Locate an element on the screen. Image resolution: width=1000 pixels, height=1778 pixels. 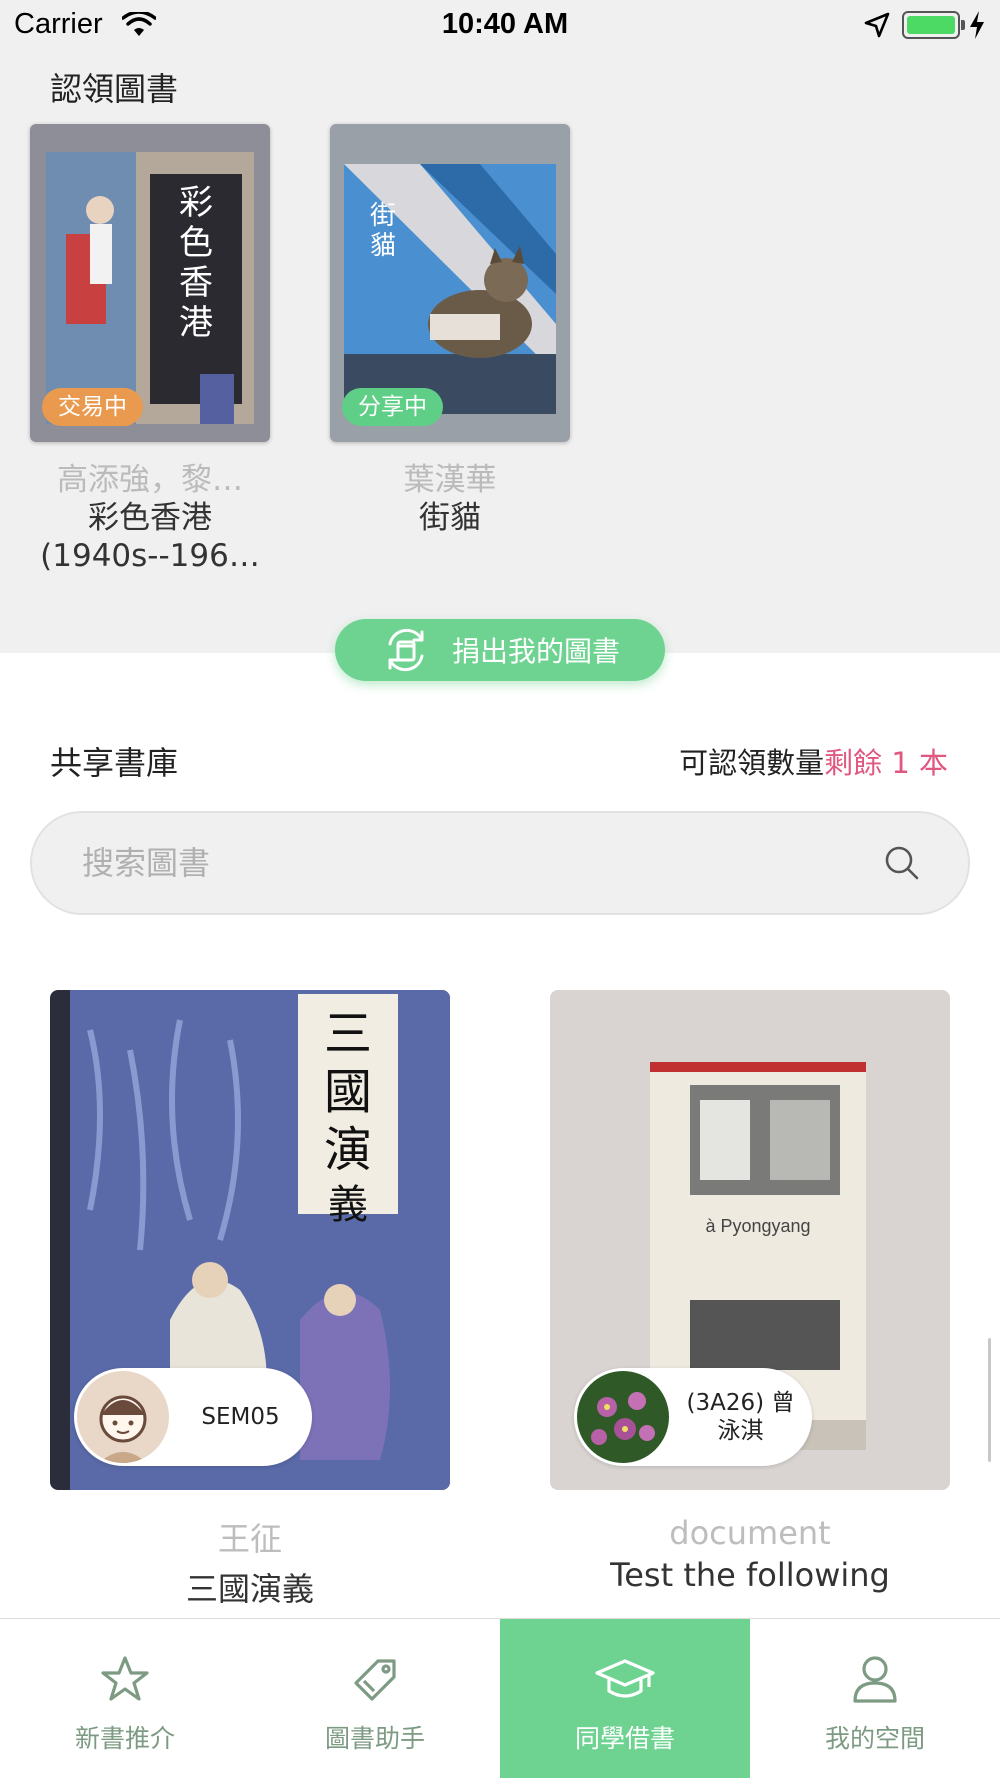
book-title: 彩色香港 is located at coordinates (150, 518).